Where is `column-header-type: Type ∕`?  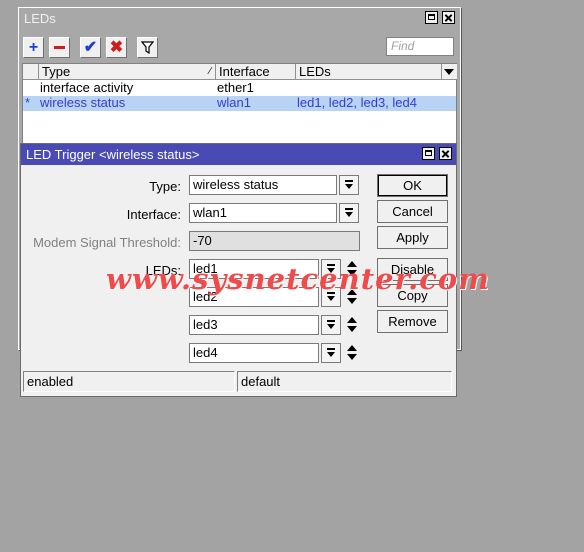
column-header-type: Type ∕ is located at coordinates (127, 72).